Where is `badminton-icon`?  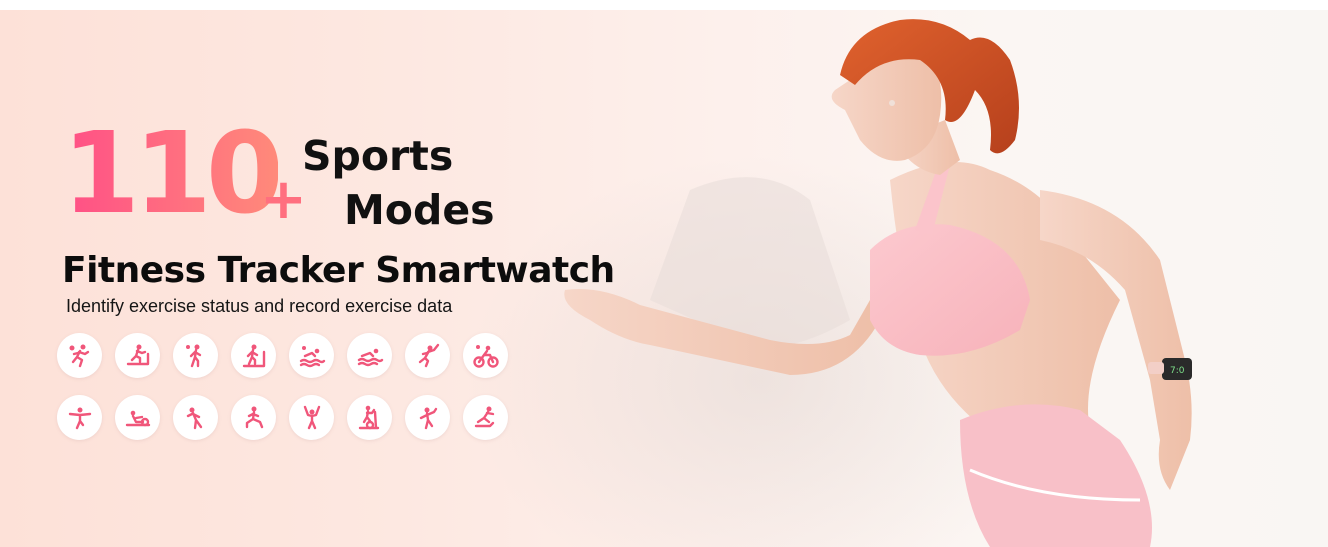 badminton-icon is located at coordinates (427, 355).